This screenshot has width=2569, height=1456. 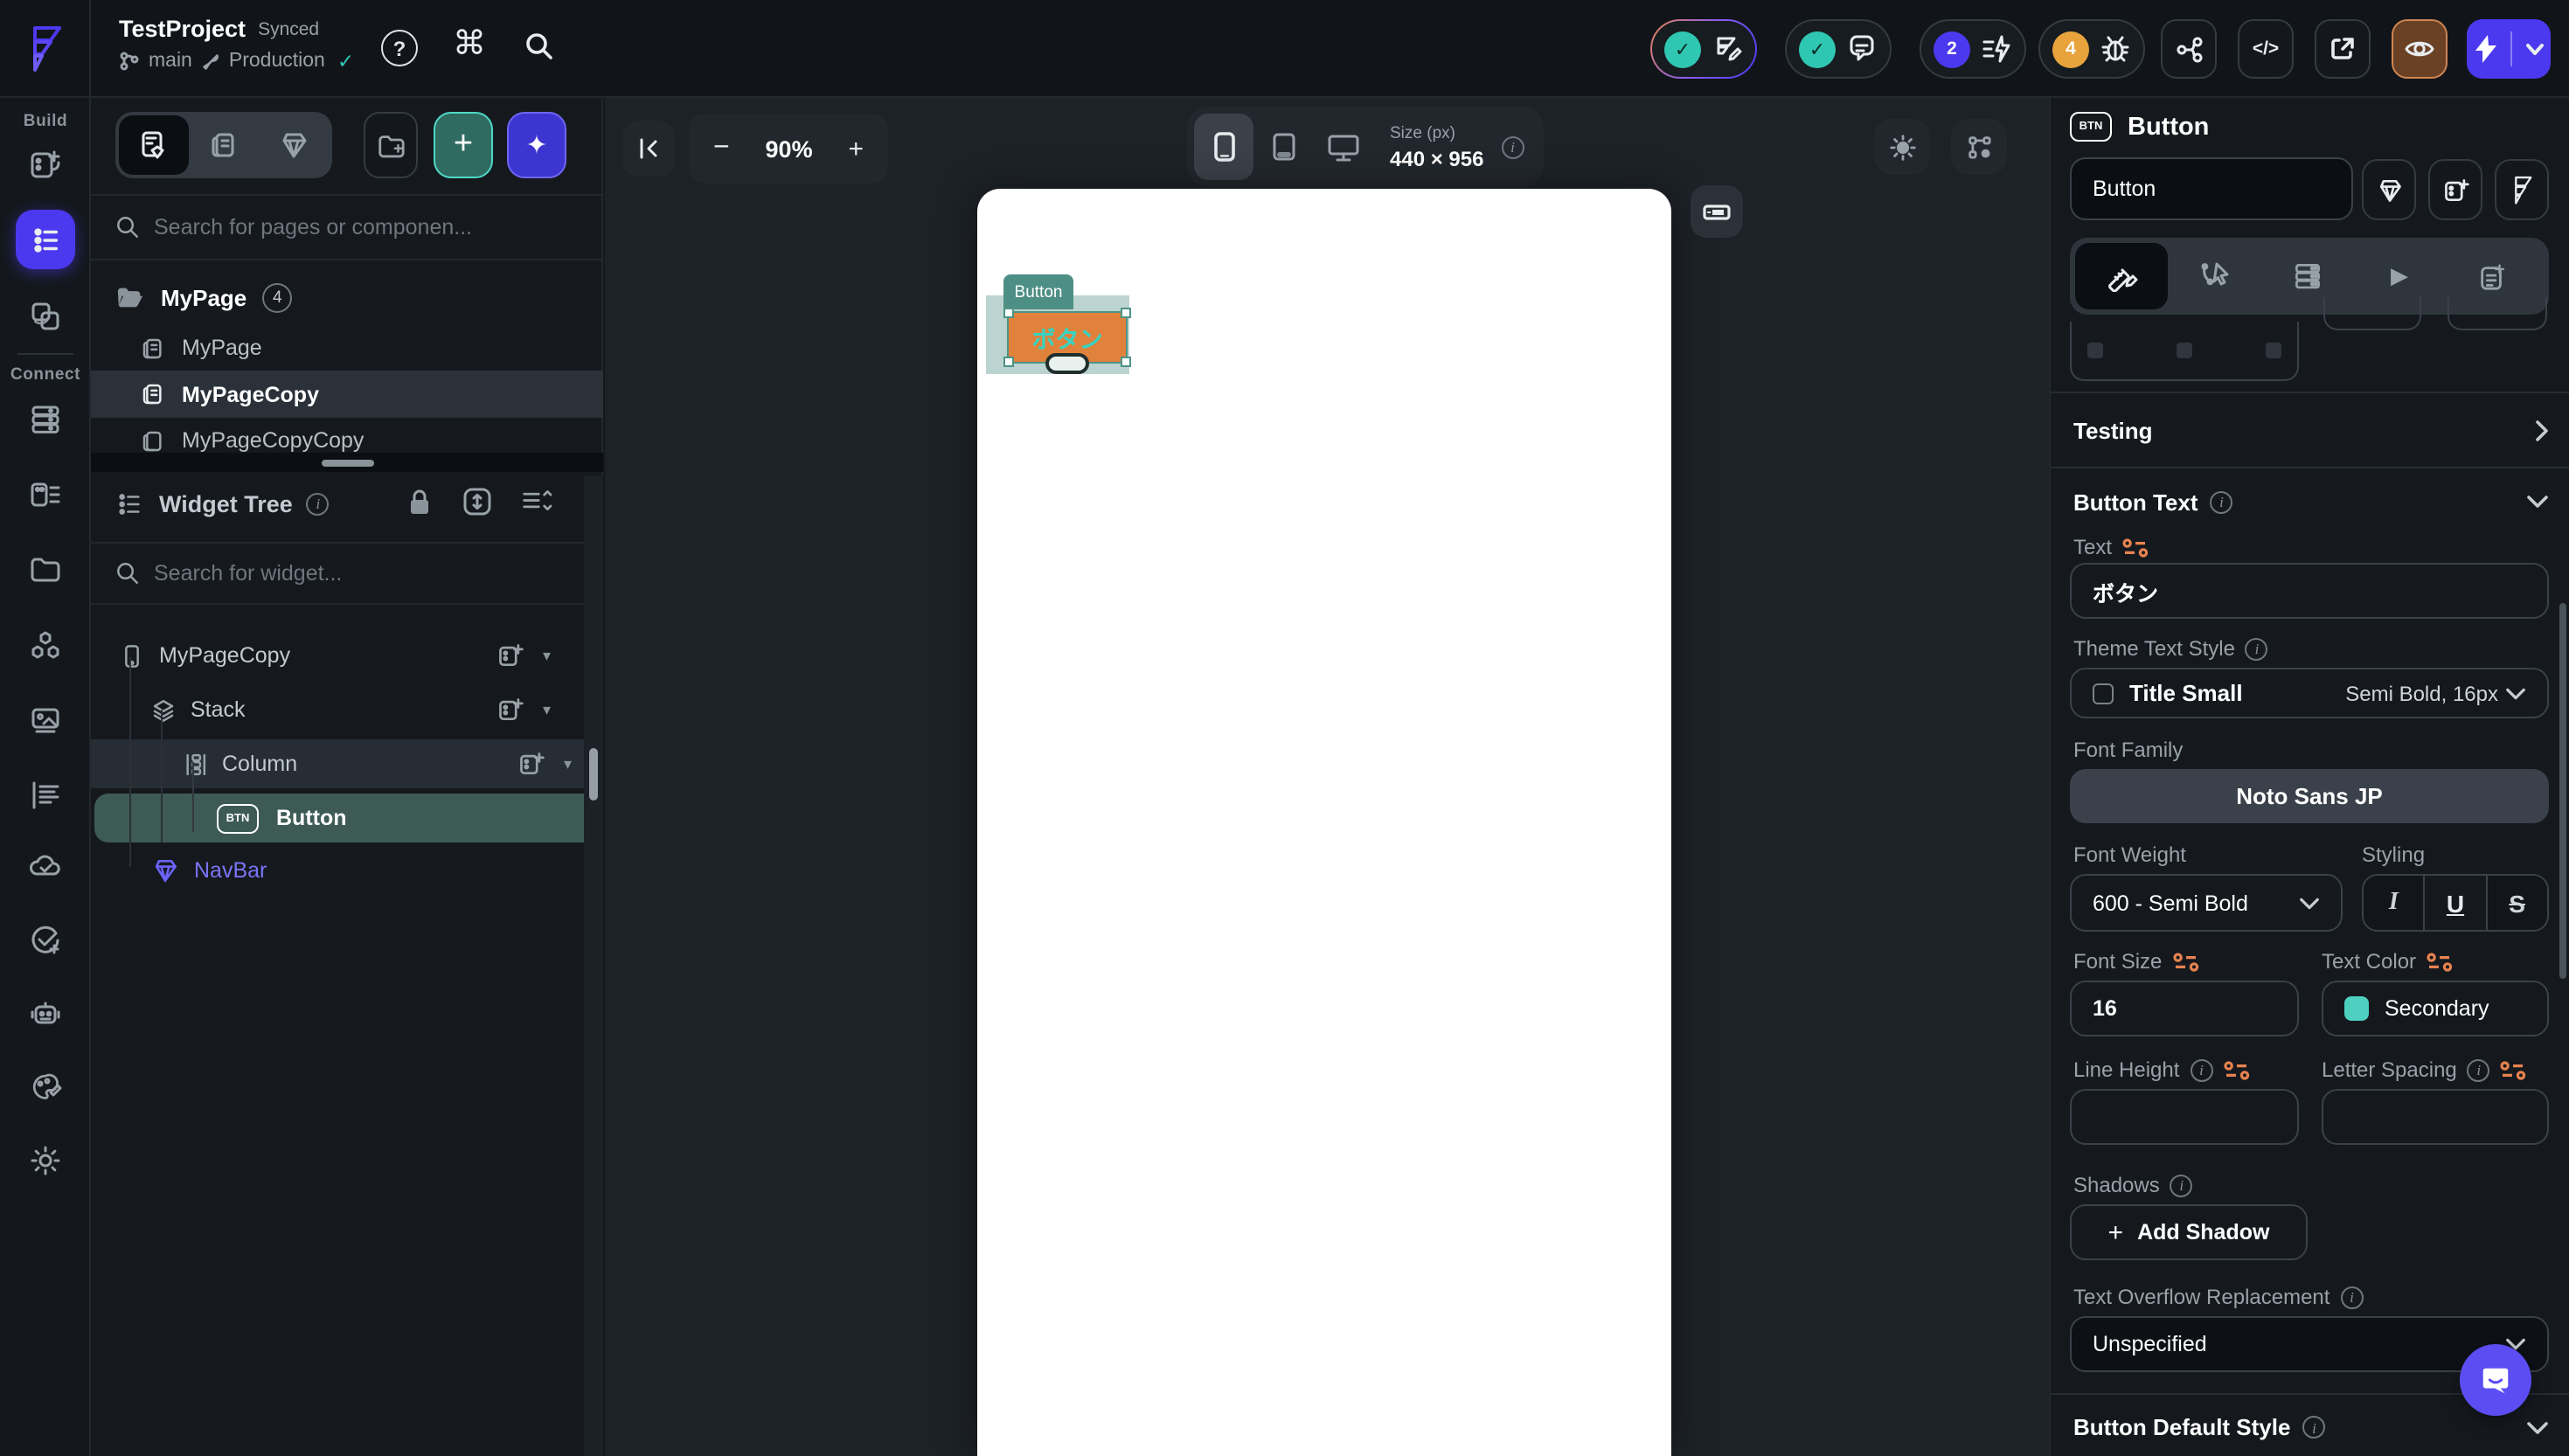 I want to click on zoom-in-button: +, so click(x=856, y=148).